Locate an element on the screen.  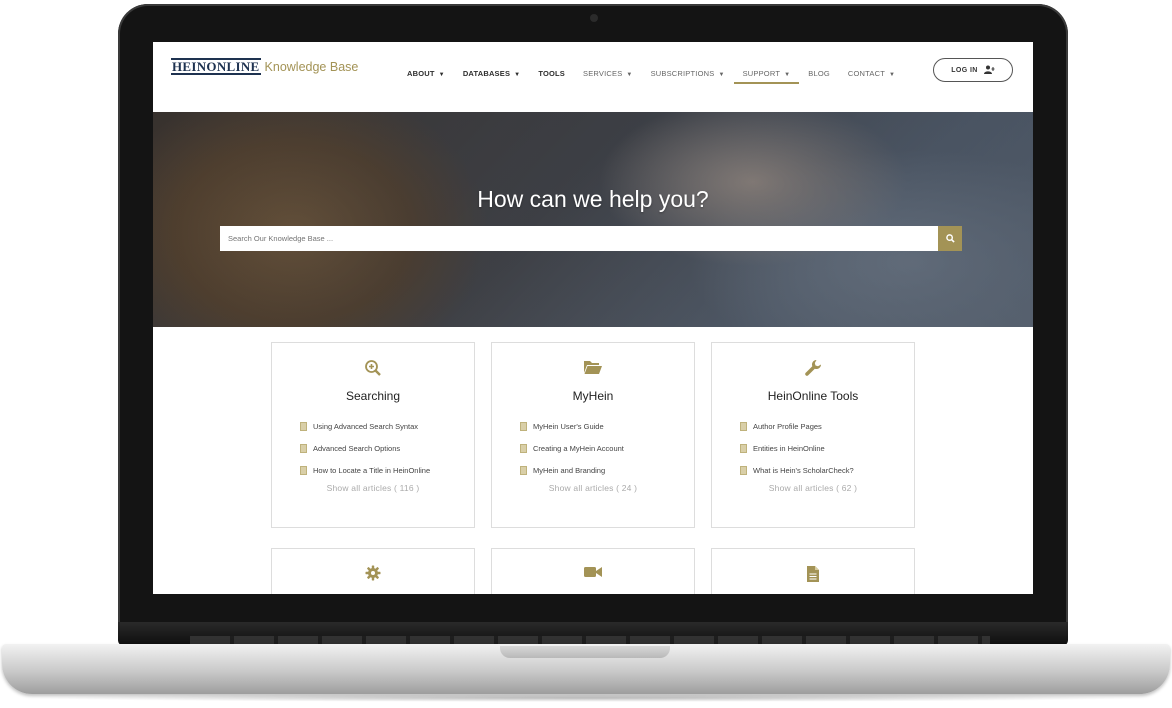
nav-item-tools: TOOLS is located at coordinates (551, 74).